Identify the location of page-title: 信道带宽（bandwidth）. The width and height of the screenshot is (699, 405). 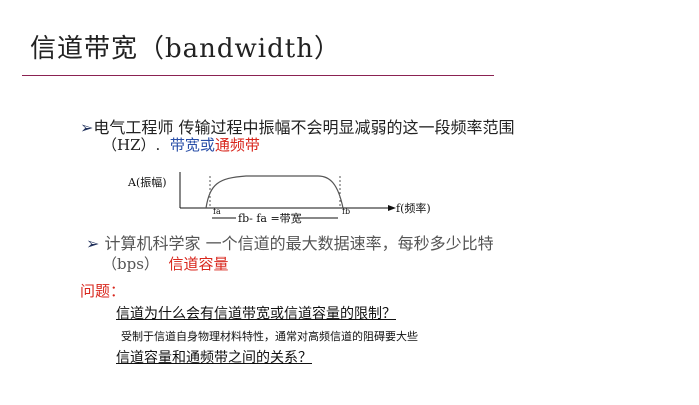
(185, 49).